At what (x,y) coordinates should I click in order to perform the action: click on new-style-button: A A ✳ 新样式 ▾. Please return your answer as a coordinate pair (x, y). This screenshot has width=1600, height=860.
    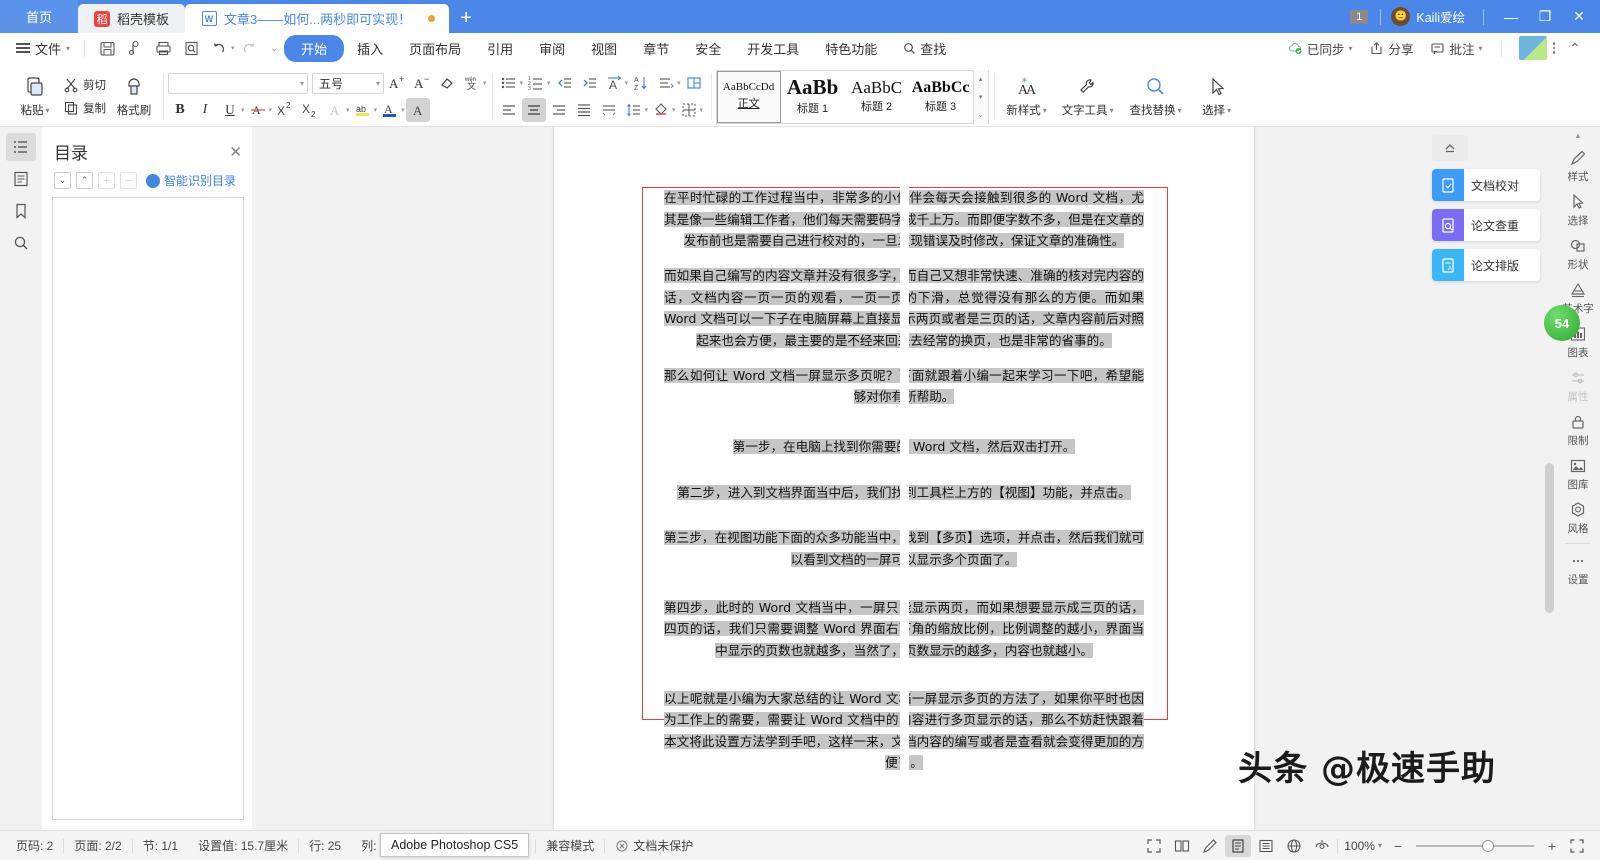
    Looking at the image, I should click on (1027, 97).